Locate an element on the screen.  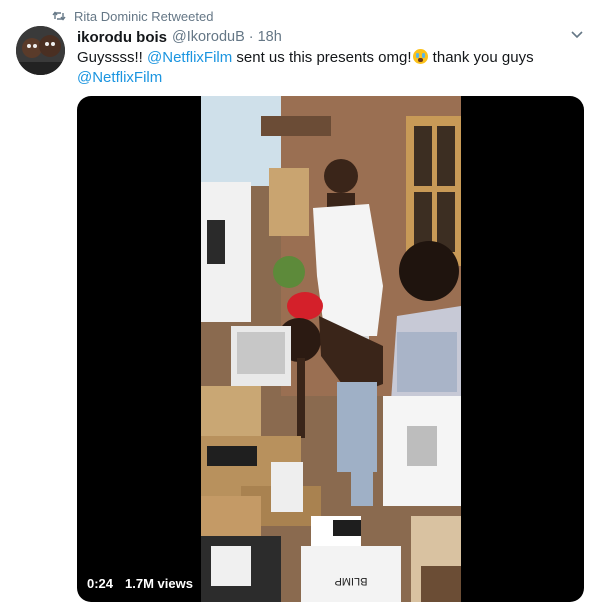
chevron-down-icon is located at coordinates (577, 35).